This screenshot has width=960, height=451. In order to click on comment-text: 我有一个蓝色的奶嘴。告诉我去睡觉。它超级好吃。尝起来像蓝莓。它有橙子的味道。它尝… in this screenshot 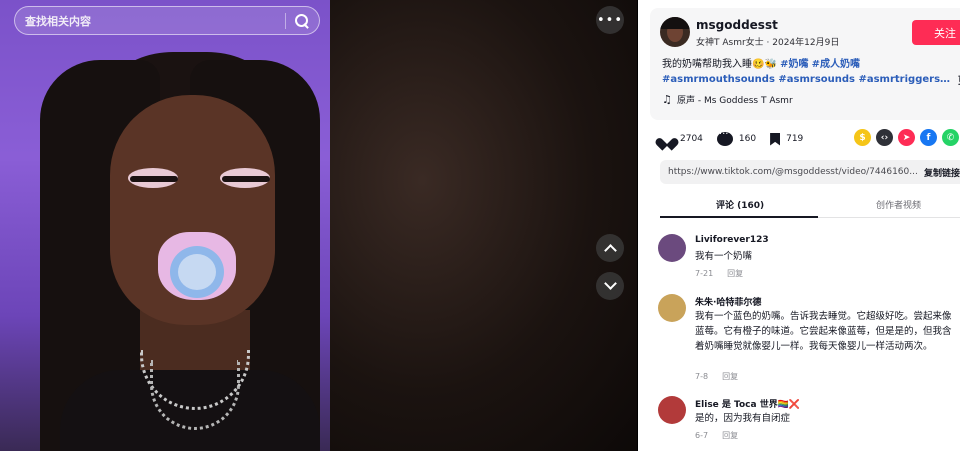, I will do `click(823, 331)`.